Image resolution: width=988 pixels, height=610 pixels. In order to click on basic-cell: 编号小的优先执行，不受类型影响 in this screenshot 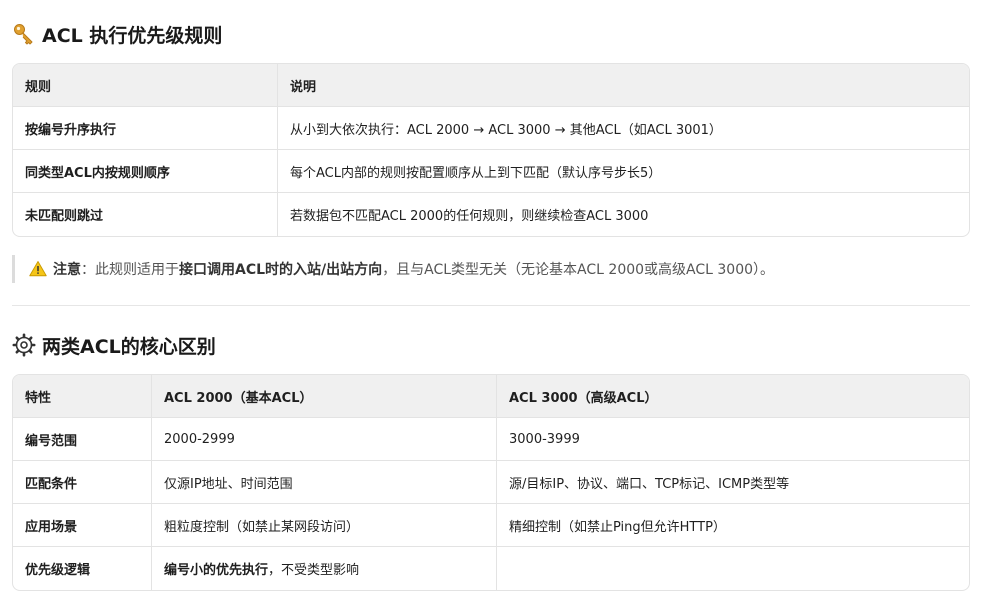, I will do `click(324, 568)`.